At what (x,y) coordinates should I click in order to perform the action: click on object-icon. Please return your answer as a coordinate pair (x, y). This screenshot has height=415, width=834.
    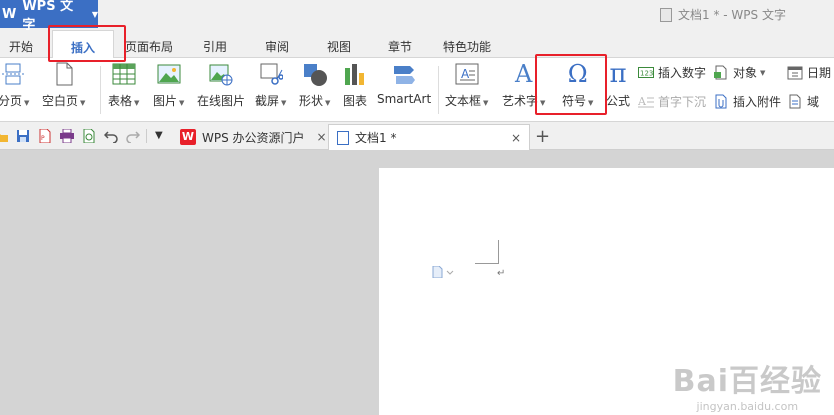
    Looking at the image, I should click on (721, 72).